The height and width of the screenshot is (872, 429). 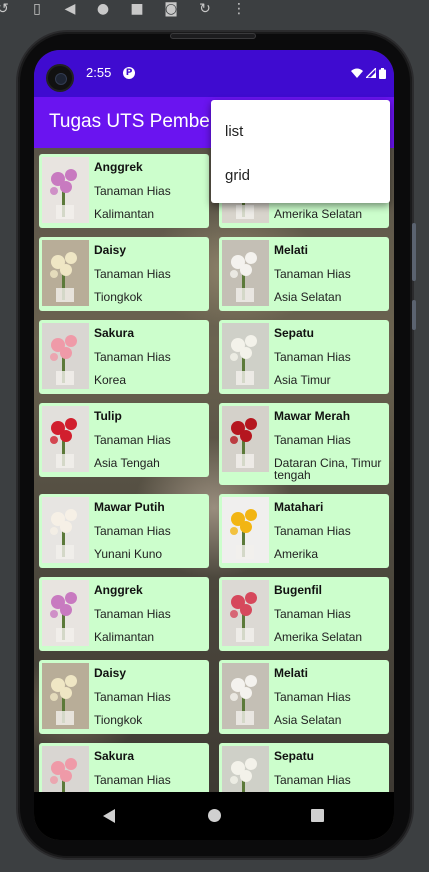 I want to click on overflow-menu: list grid, so click(x=300, y=151).